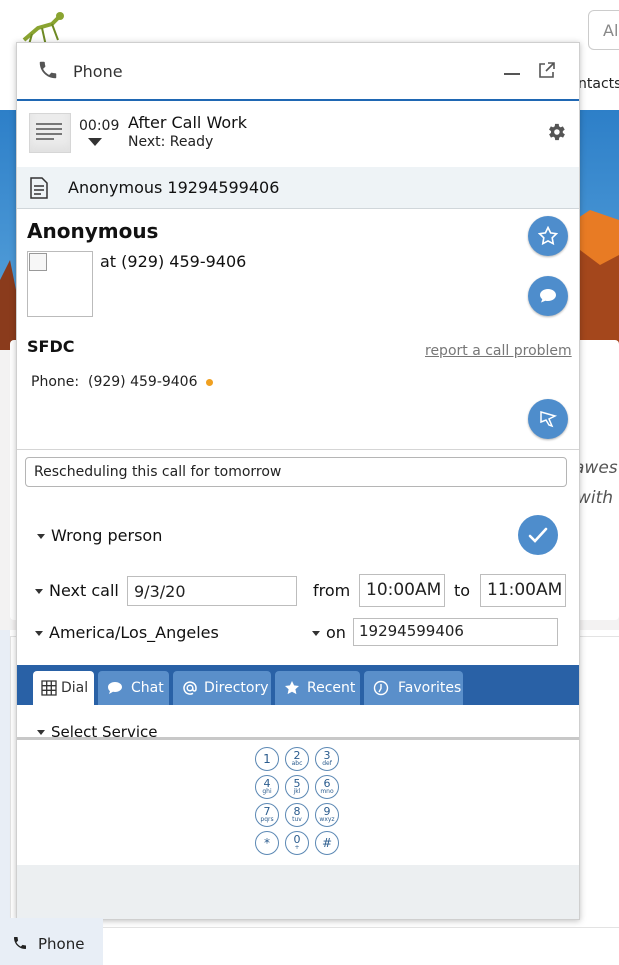 The image size is (619, 965). What do you see at coordinates (236, 688) in the screenshot?
I see `tab-directory-label: Directory` at bounding box center [236, 688].